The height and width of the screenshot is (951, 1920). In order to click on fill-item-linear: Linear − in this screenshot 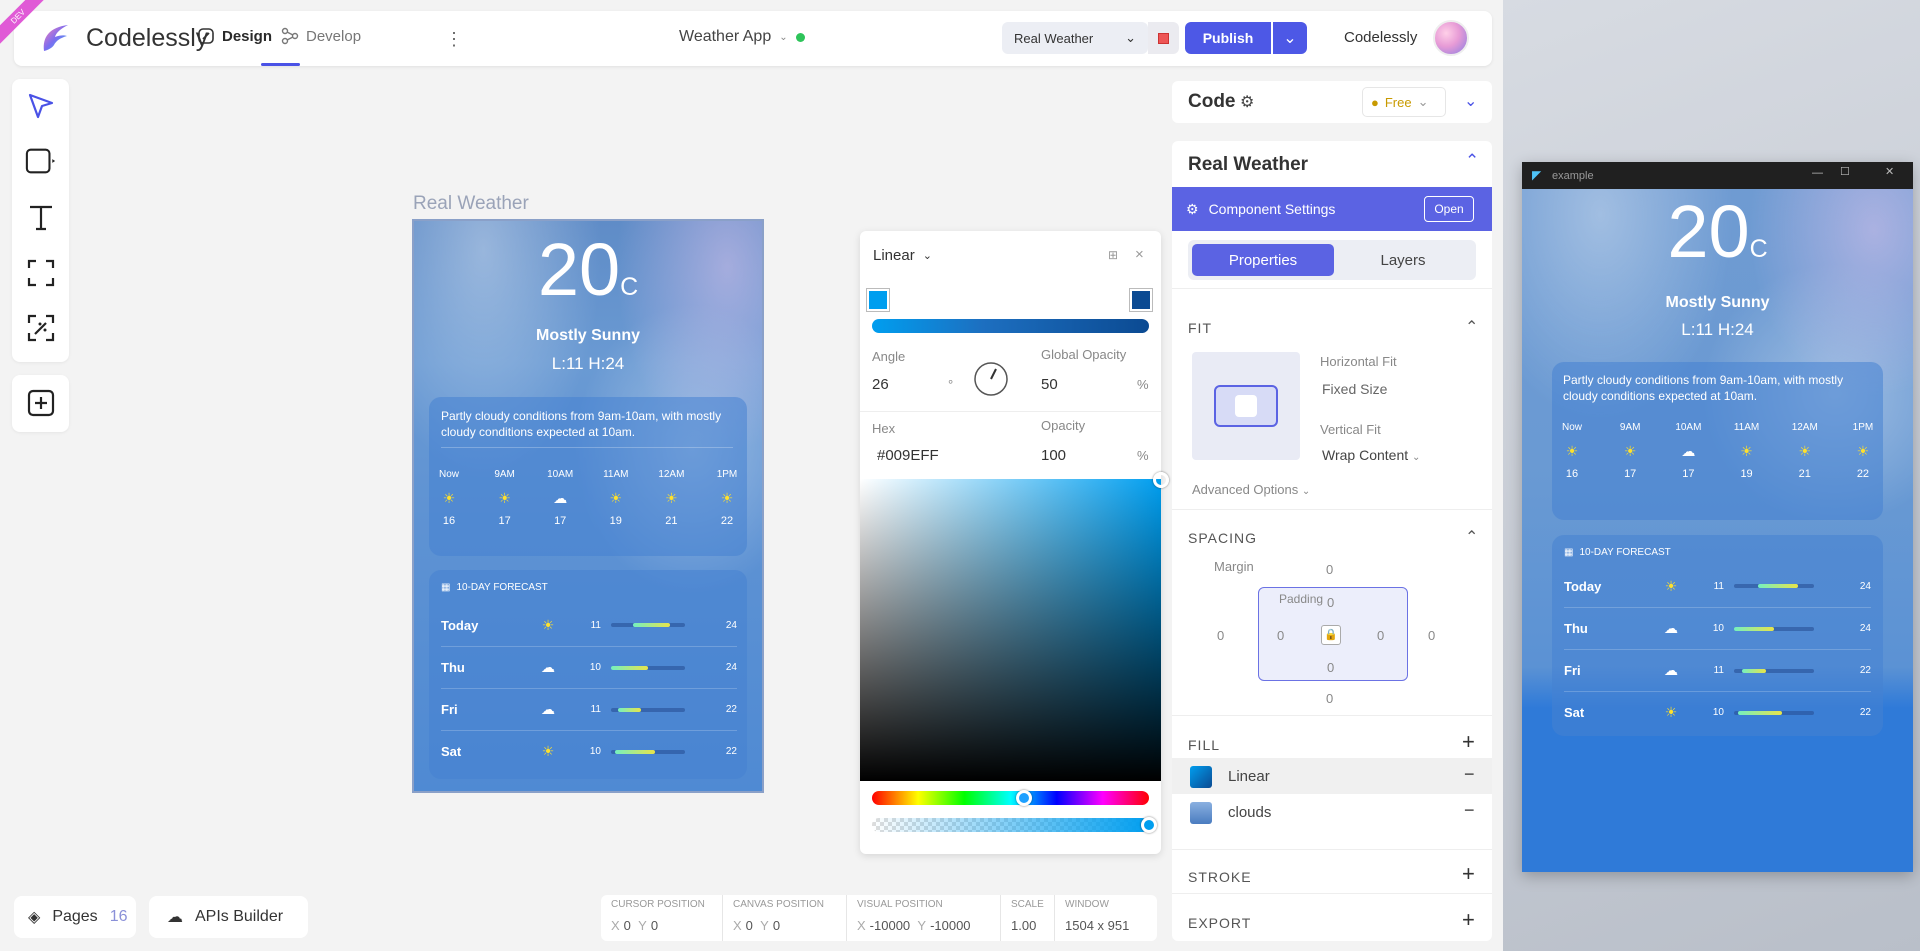, I will do `click(1332, 776)`.